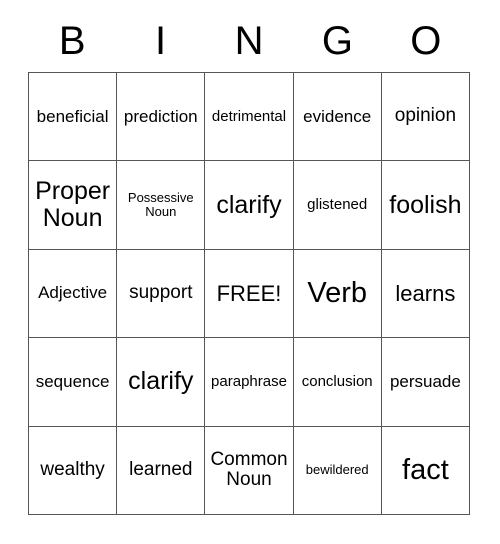 This screenshot has width=500, height=544. I want to click on bingo-header-letter-n: N, so click(249, 41).